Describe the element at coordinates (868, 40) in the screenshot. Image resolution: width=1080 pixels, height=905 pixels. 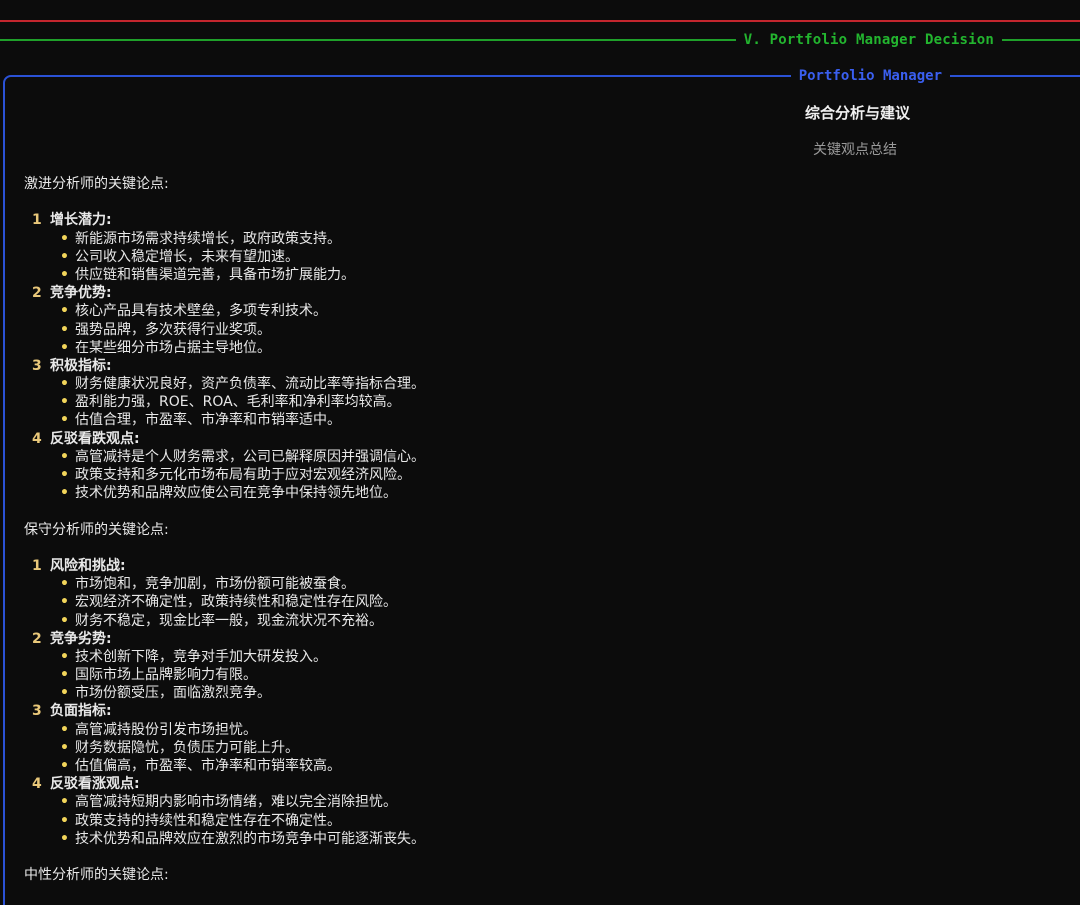
I see `section-title: V. Portfolio Manager Decision` at that location.